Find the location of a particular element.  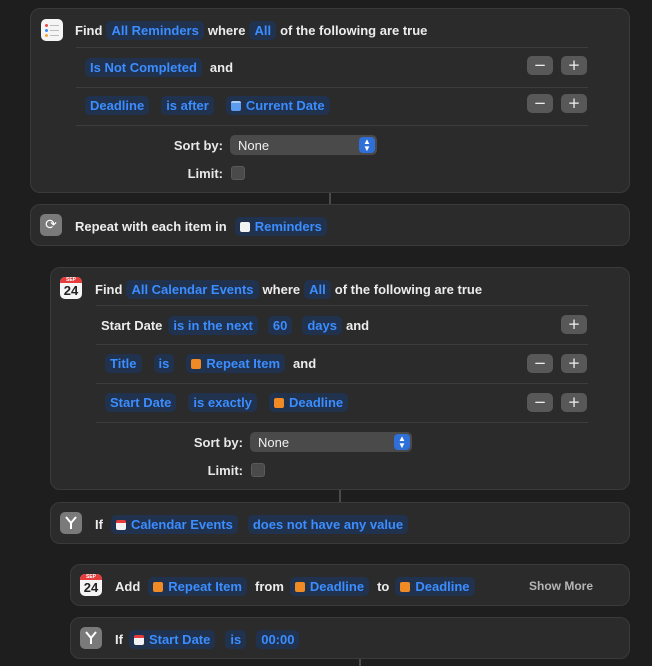

deadline-field-token: Deadline is located at coordinates (117, 105).